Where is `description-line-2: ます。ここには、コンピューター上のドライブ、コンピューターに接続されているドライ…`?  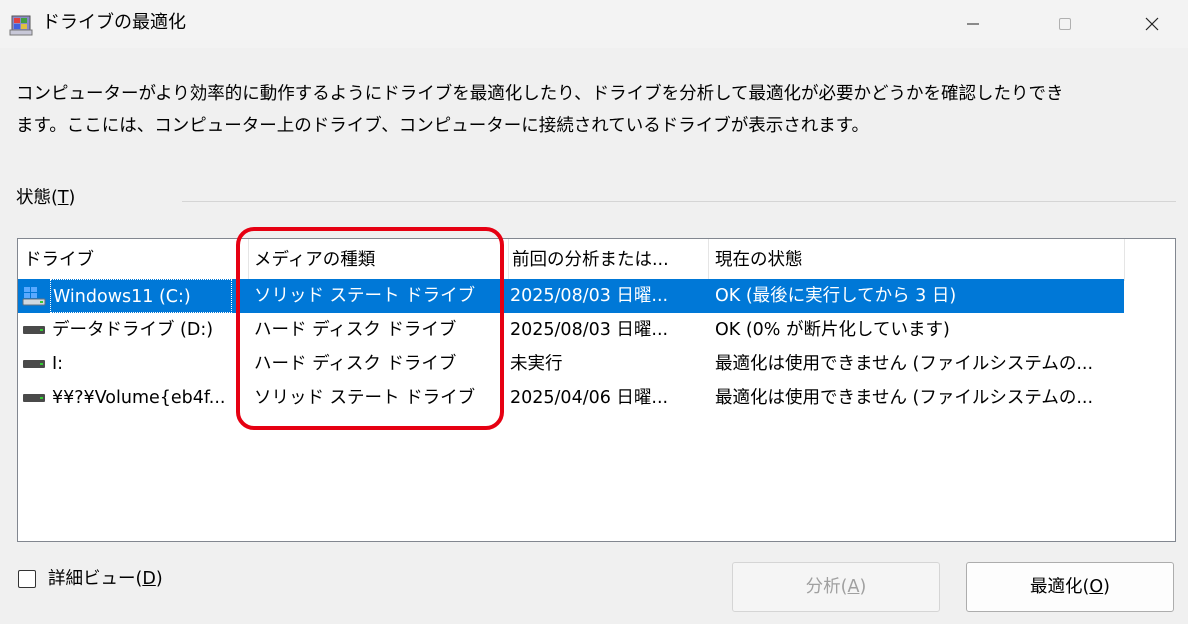 description-line-2: ます。ここには、コンピューター上のドライブ、コンピューターに接続されているドライ… is located at coordinates (442, 126).